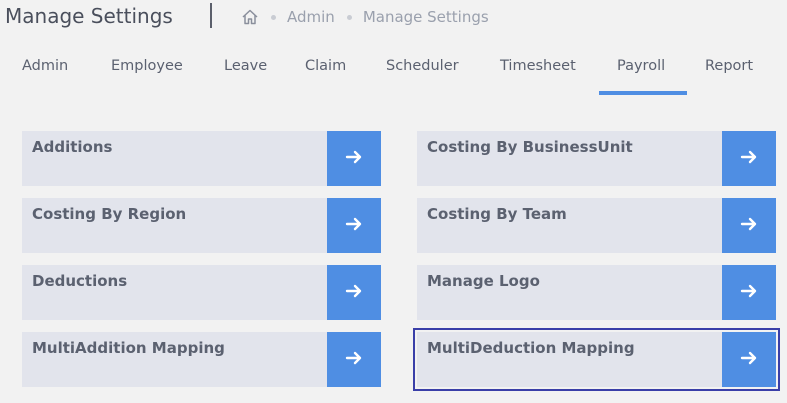 The width and height of the screenshot is (787, 403). I want to click on tab-report: Report, so click(729, 66).